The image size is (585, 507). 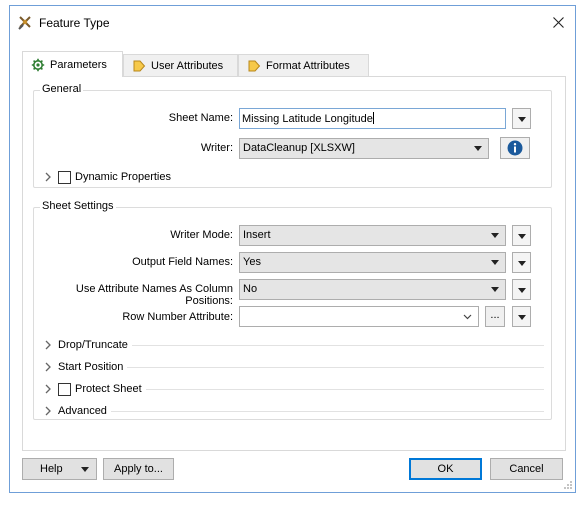 What do you see at coordinates (108, 389) in the screenshot?
I see `protect-sheet-label: Protect Sheet` at bounding box center [108, 389].